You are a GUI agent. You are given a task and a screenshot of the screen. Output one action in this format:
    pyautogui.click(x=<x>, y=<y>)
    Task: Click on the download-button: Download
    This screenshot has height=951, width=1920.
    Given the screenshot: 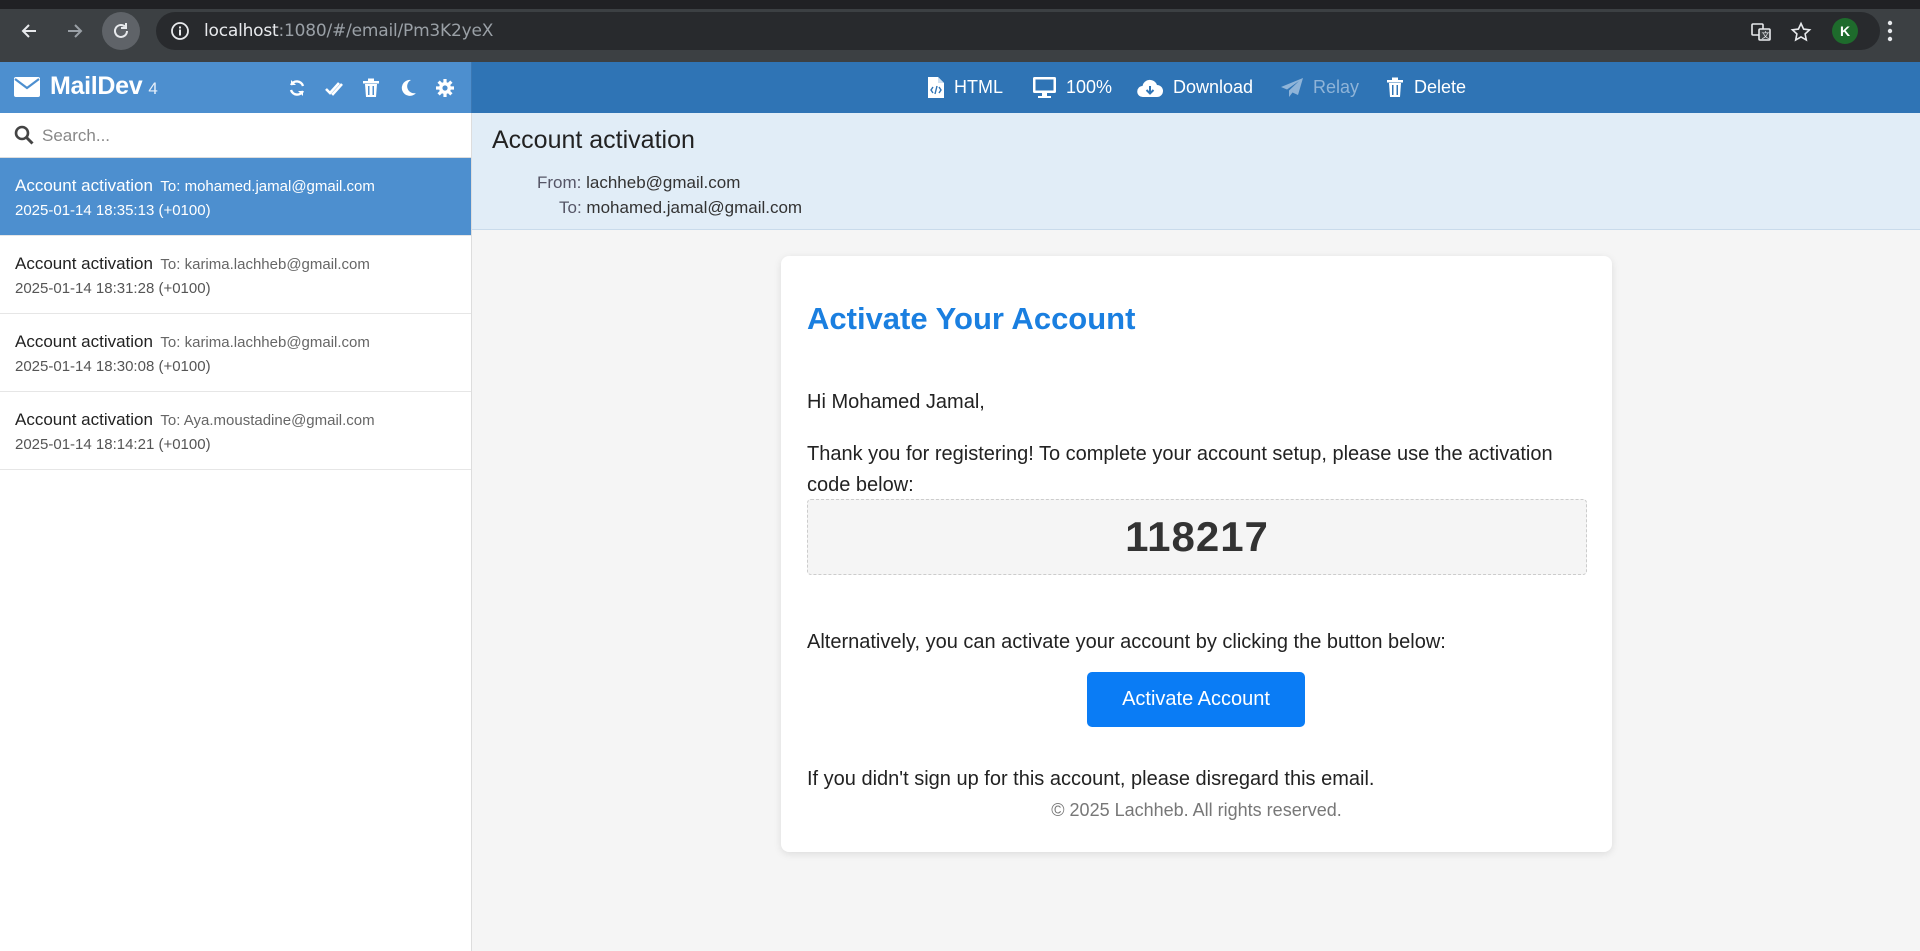 What is the action you would take?
    pyautogui.click(x=1195, y=87)
    